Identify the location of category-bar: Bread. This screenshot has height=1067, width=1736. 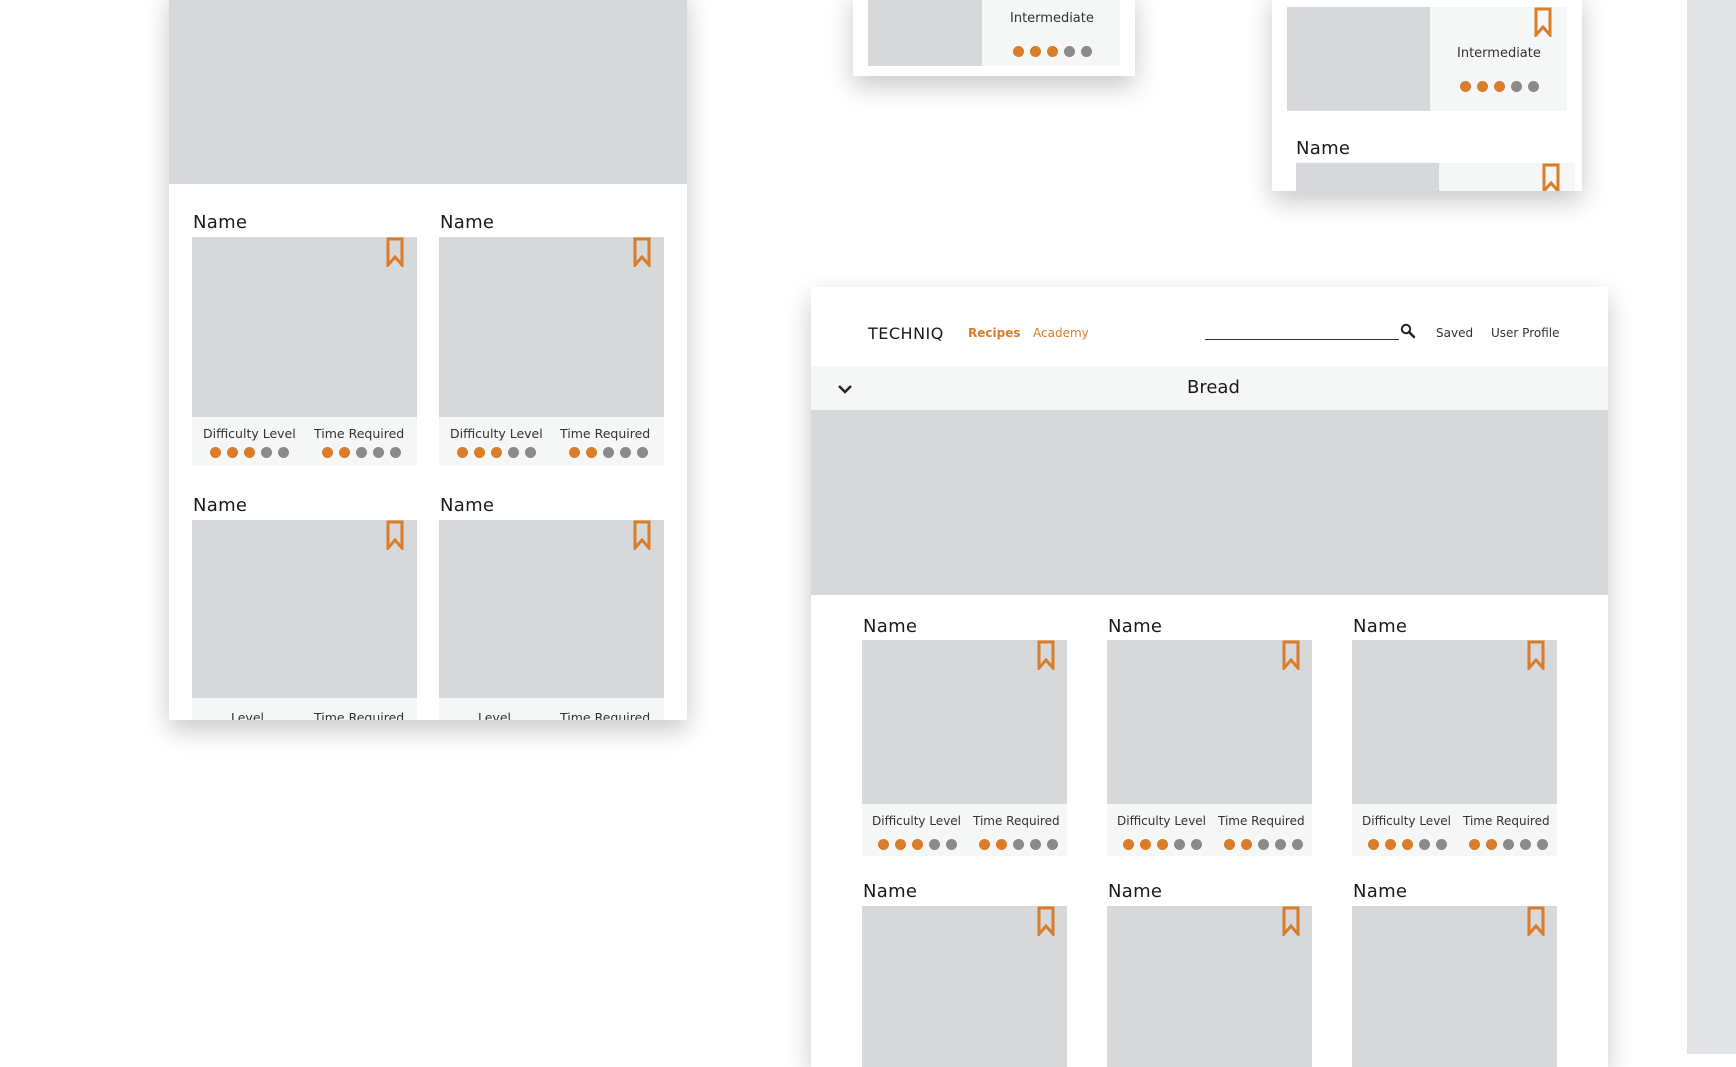
(1209, 388).